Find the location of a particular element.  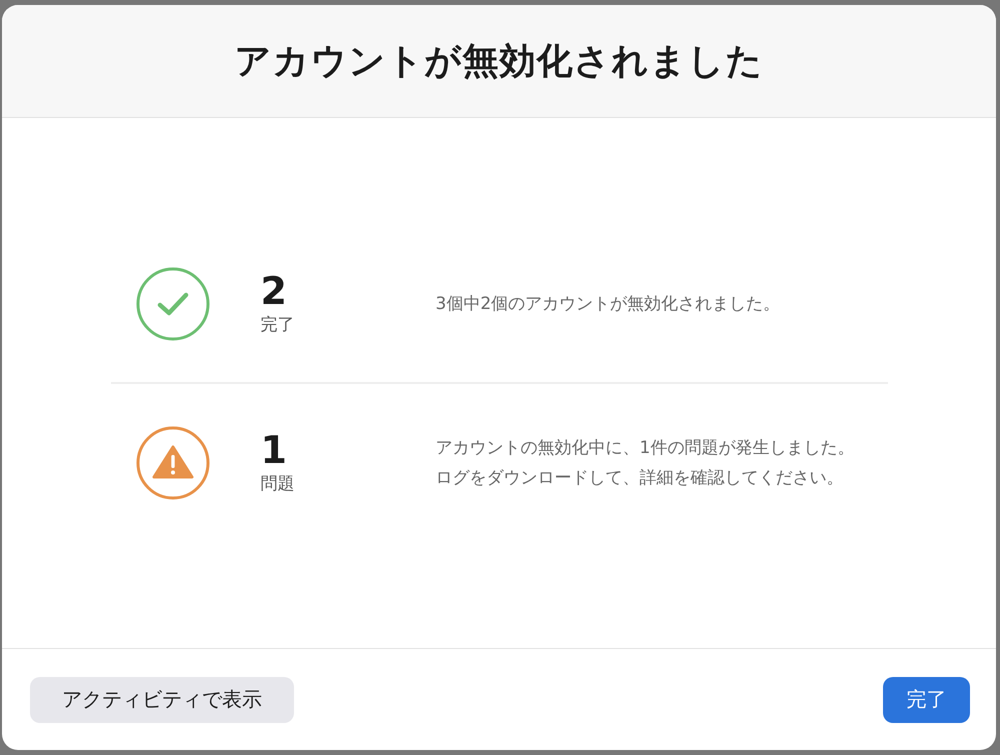

check-circle-icon is located at coordinates (173, 303).